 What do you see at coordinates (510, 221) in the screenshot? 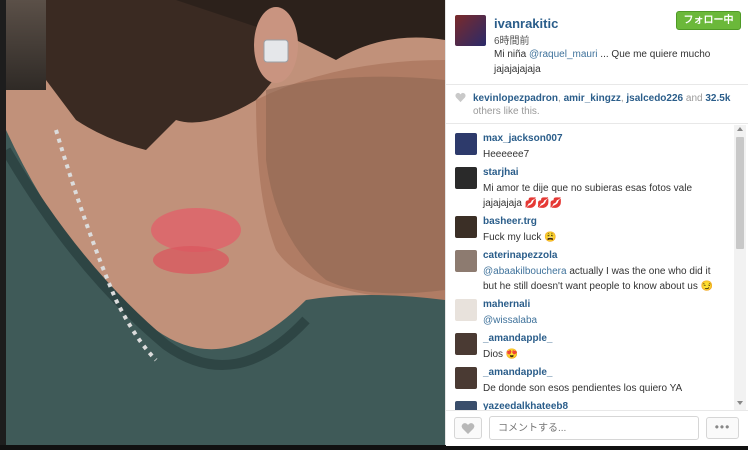
I see `commenter-username: basheer.trg` at bounding box center [510, 221].